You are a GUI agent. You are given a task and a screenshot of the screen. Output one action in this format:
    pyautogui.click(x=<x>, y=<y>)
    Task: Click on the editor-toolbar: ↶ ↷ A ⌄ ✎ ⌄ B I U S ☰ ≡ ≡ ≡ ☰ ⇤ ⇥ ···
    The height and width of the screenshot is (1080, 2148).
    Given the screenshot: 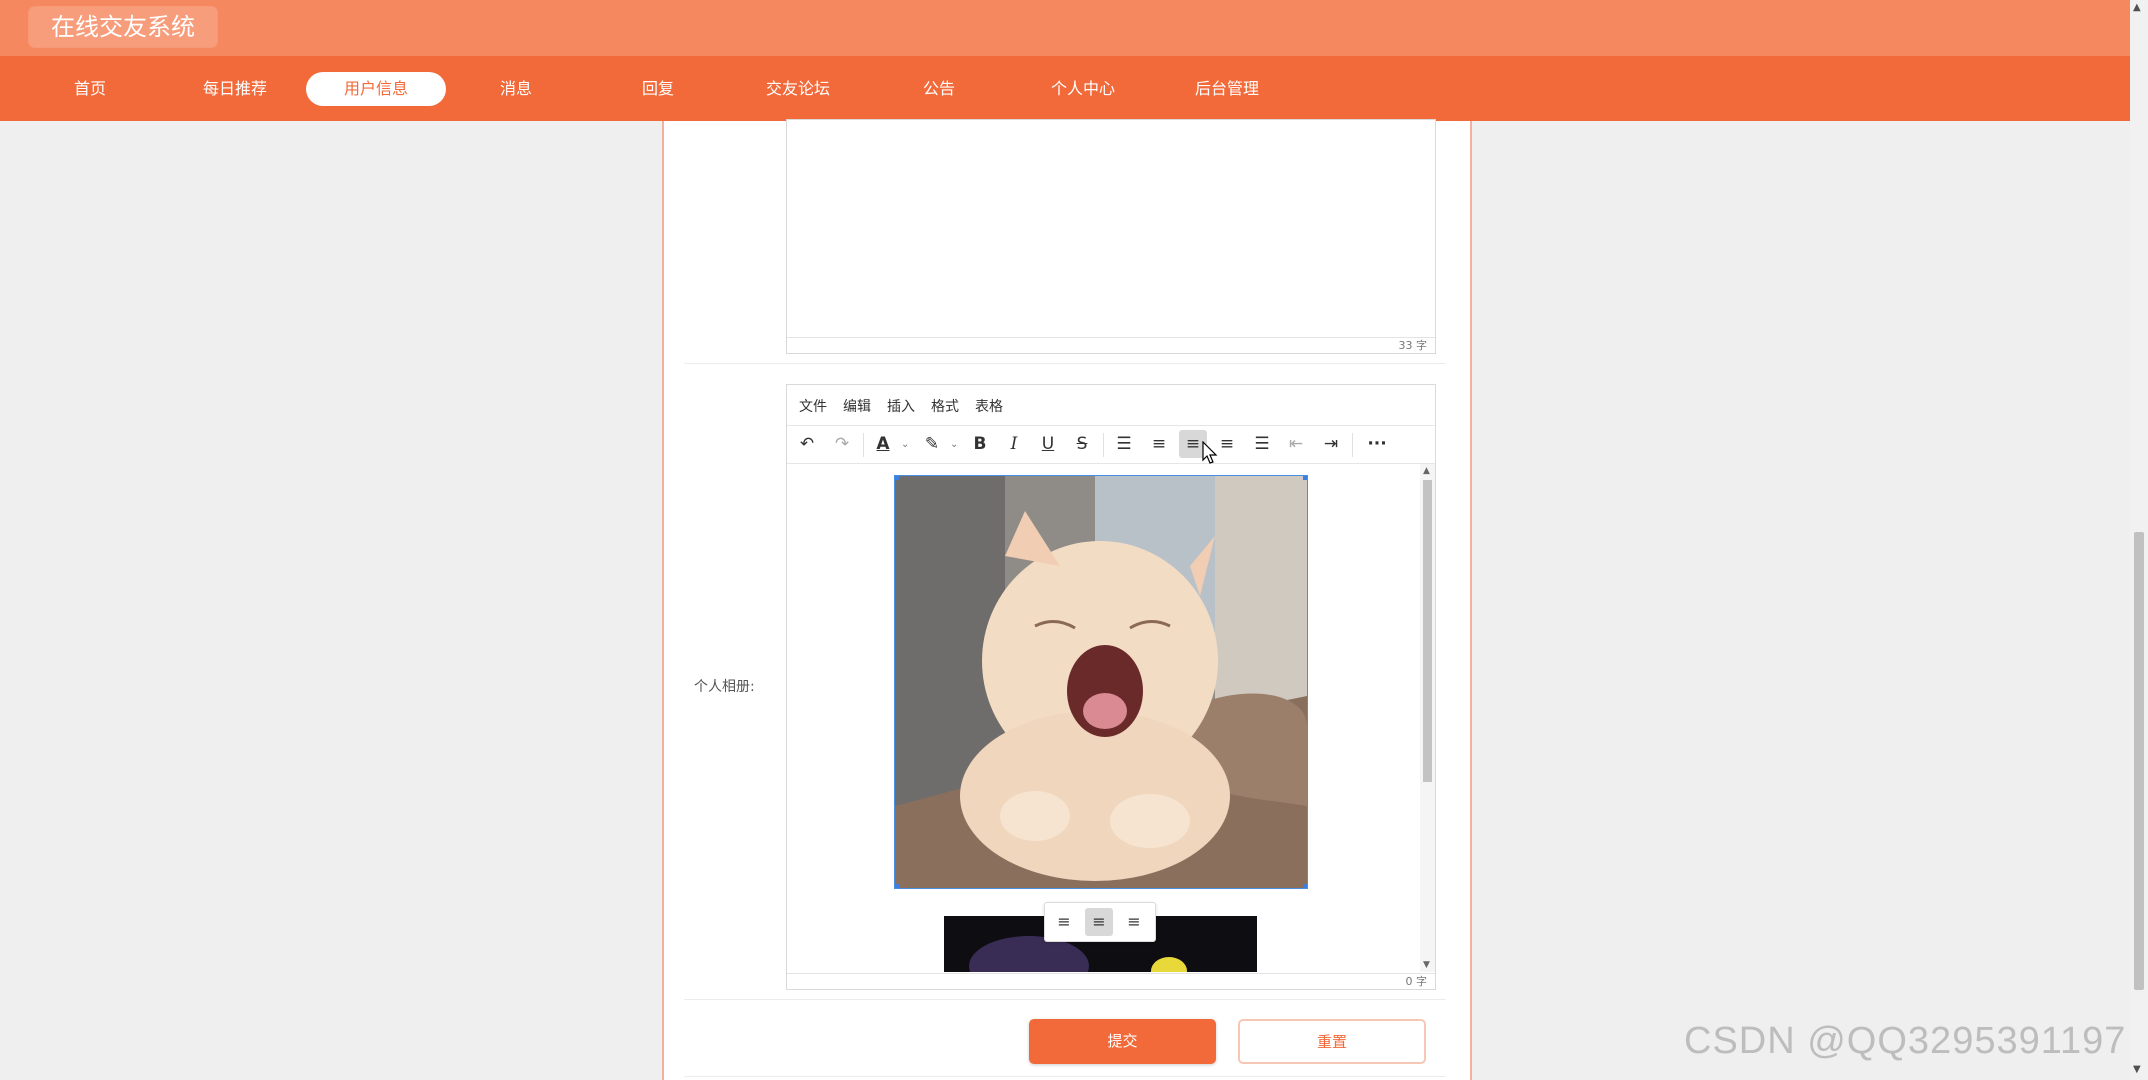 What is the action you would take?
    pyautogui.click(x=1111, y=444)
    